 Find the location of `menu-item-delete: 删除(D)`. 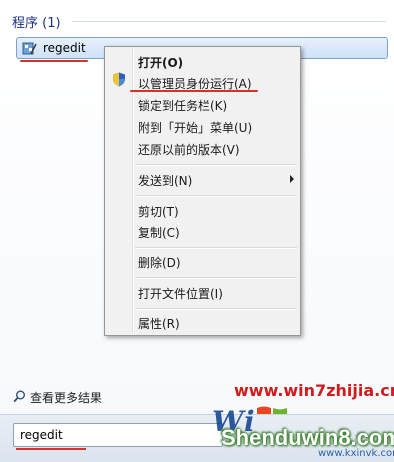

menu-item-delete: 删除(D) is located at coordinates (159, 262).